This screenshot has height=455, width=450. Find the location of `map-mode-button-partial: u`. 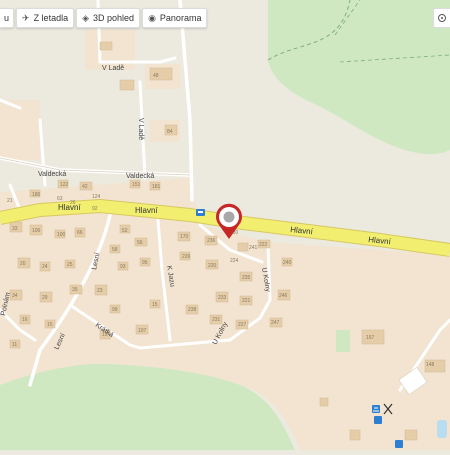

map-mode-button-partial: u is located at coordinates (7, 18).